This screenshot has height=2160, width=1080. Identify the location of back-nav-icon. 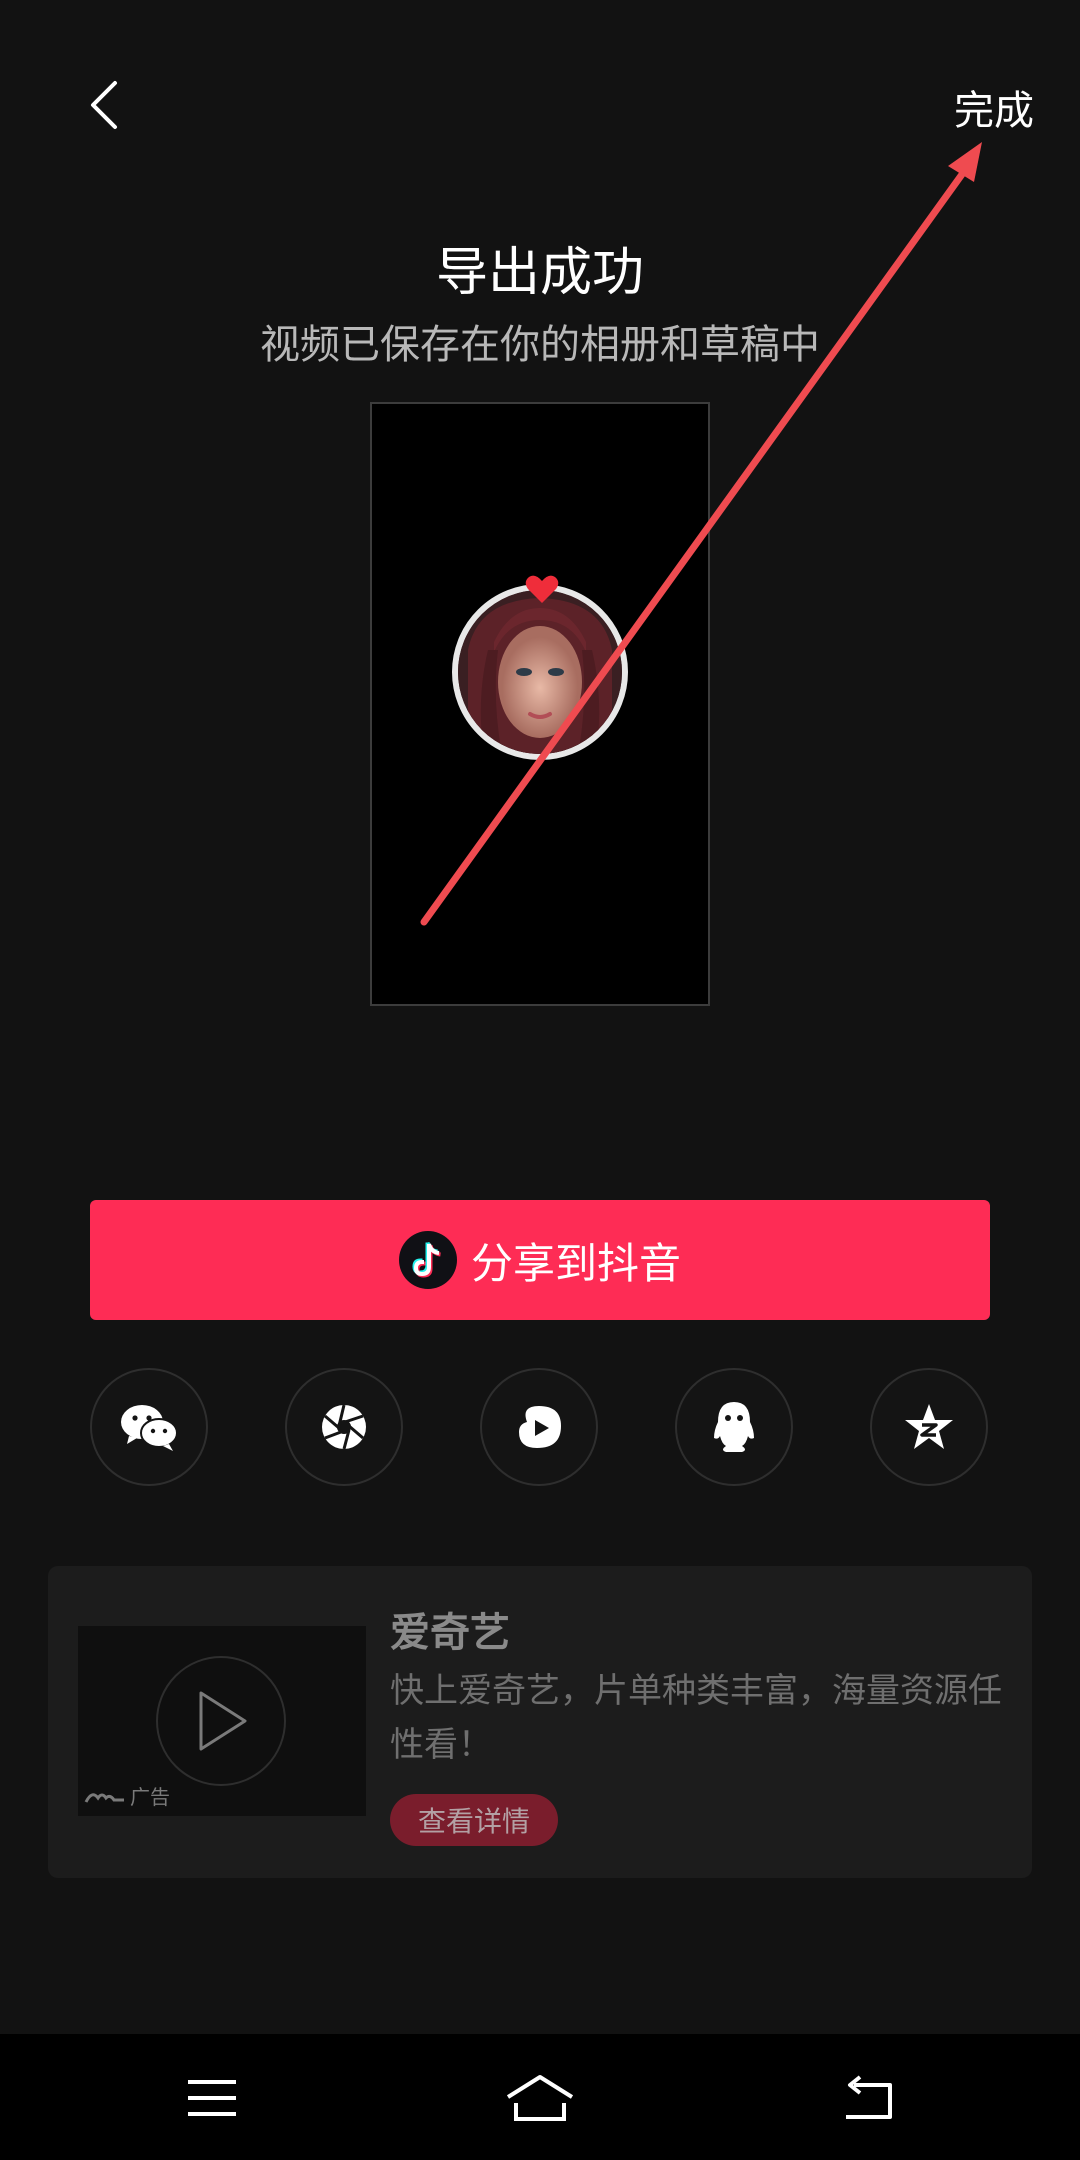
(869, 2097).